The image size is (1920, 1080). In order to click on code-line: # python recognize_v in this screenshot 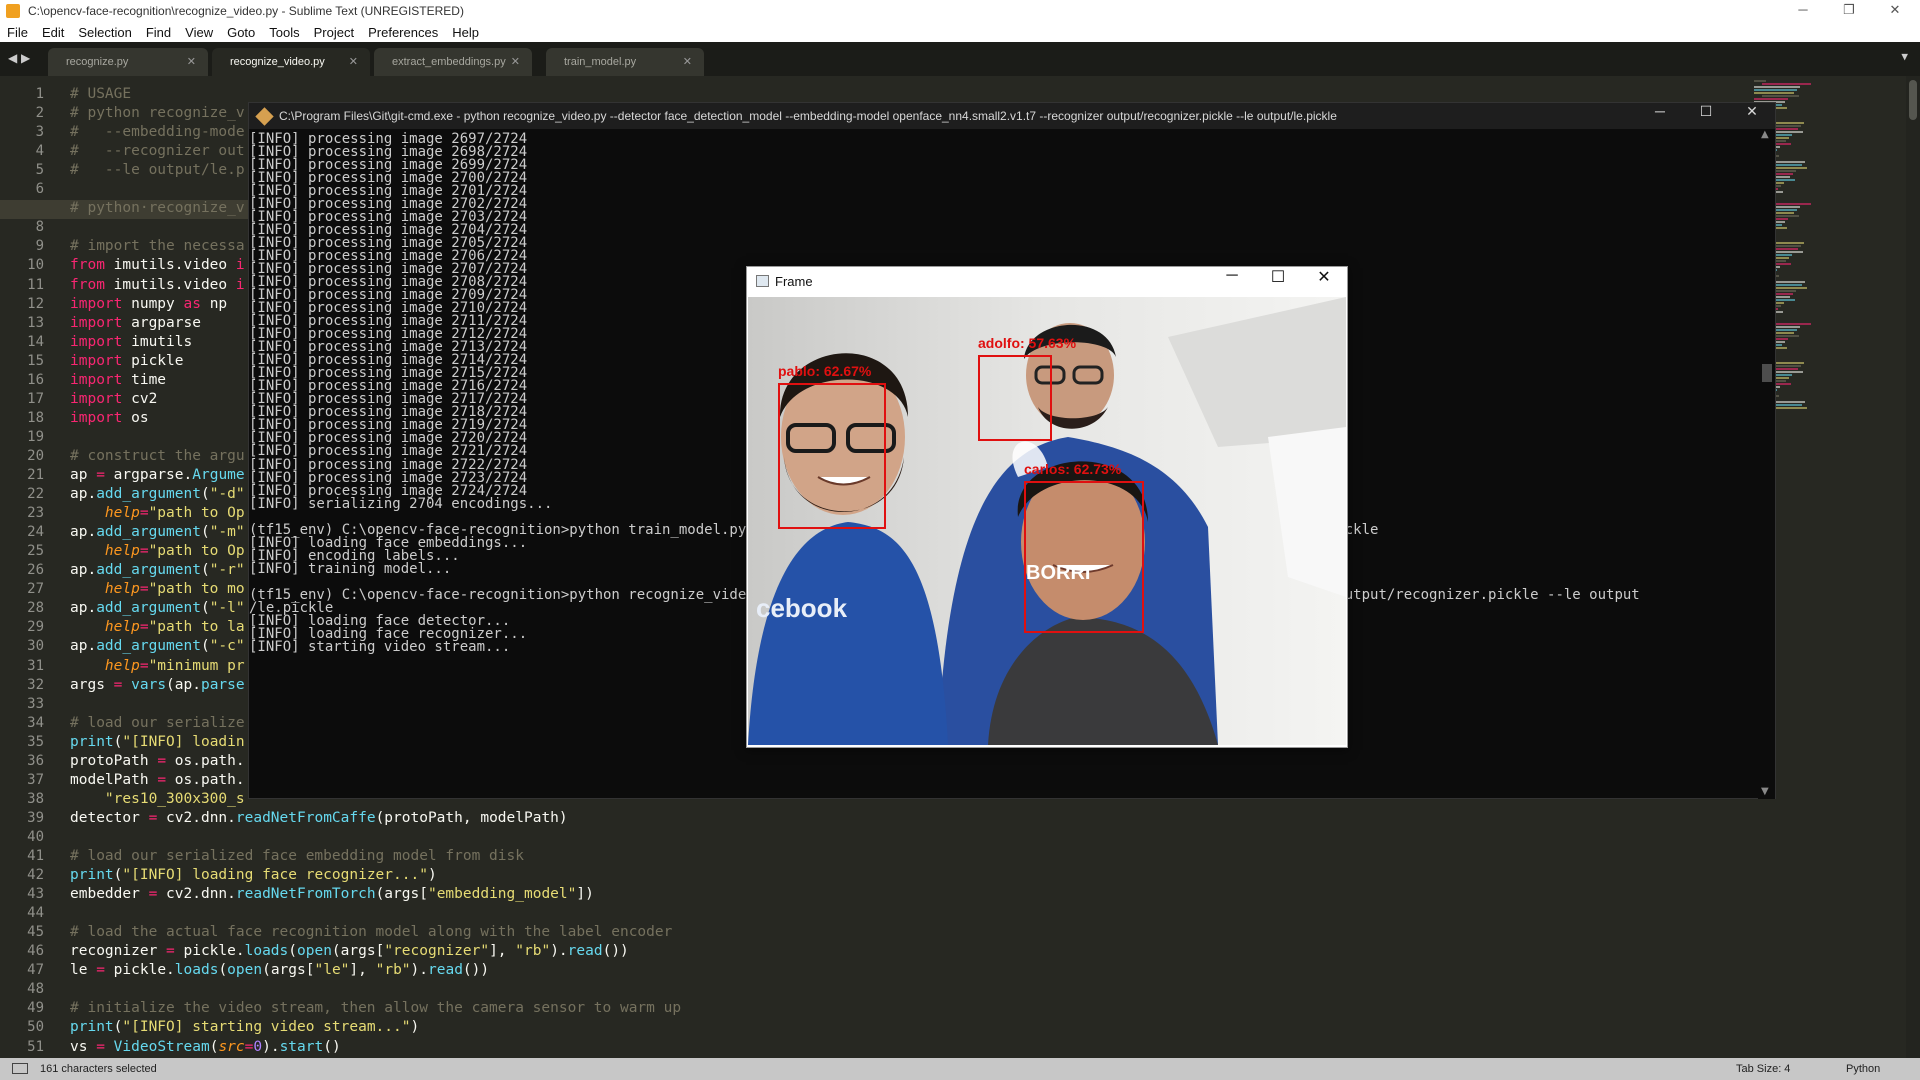, I will do `click(157, 113)`.